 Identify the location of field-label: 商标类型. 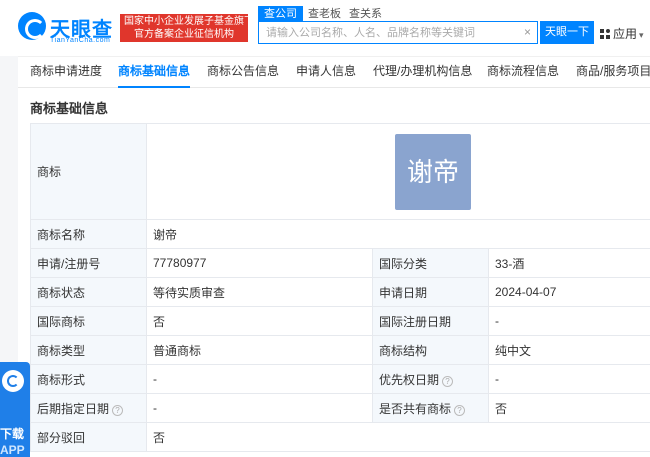
(88, 350).